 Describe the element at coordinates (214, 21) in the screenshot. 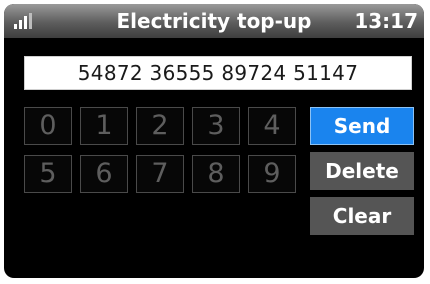

I see `status-bar: Electricity top-up 13:17` at that location.